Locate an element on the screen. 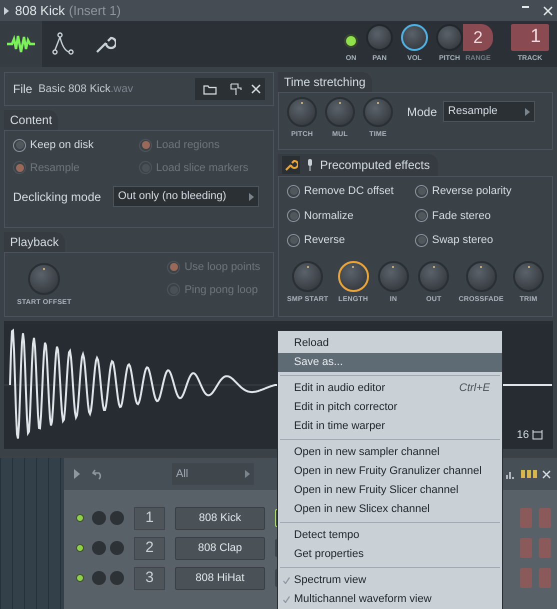  menu-item: Detect tempo is located at coordinates (390, 535).